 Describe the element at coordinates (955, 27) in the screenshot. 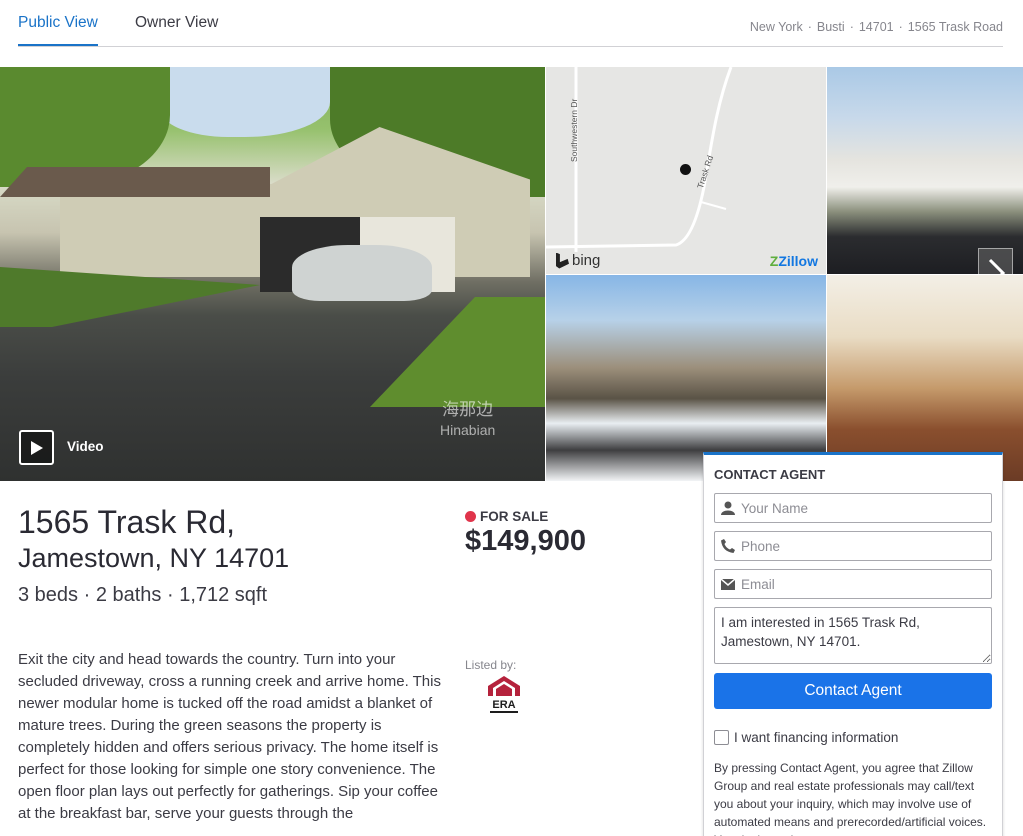

I see `breadcrumb-address: 1565 Trask Road` at that location.